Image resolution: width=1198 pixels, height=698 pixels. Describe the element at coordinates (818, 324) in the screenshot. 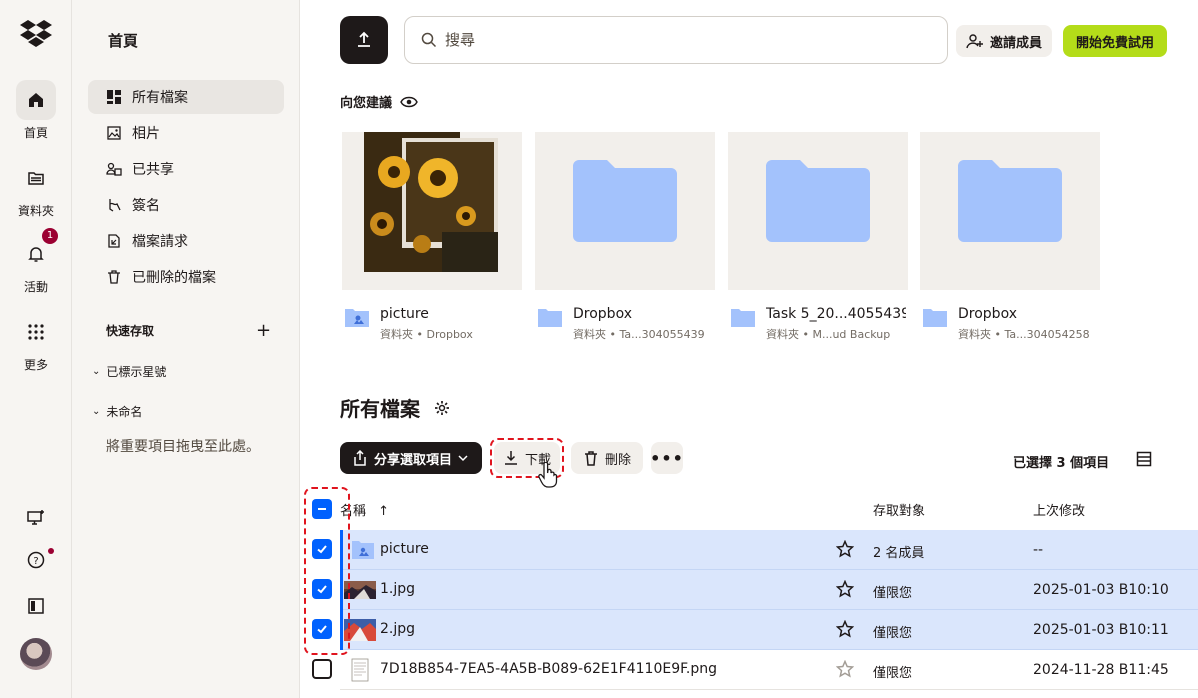

I see `card-meta: Task 5_20...4055439 資料夾 • M...ud Backup` at that location.